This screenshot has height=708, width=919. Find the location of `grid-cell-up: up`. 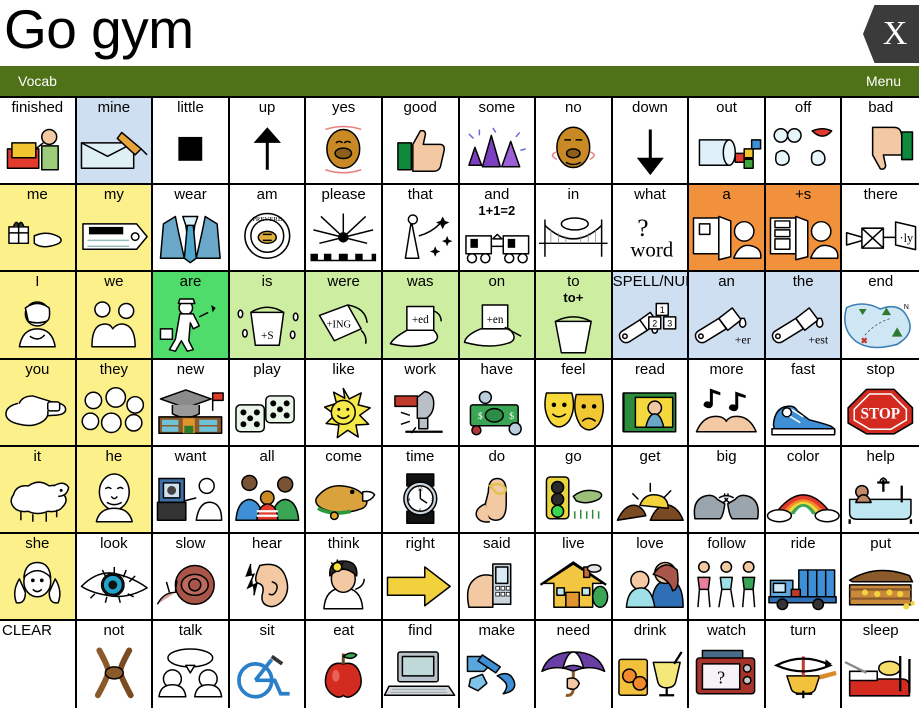

grid-cell-up: up is located at coordinates (268, 142).